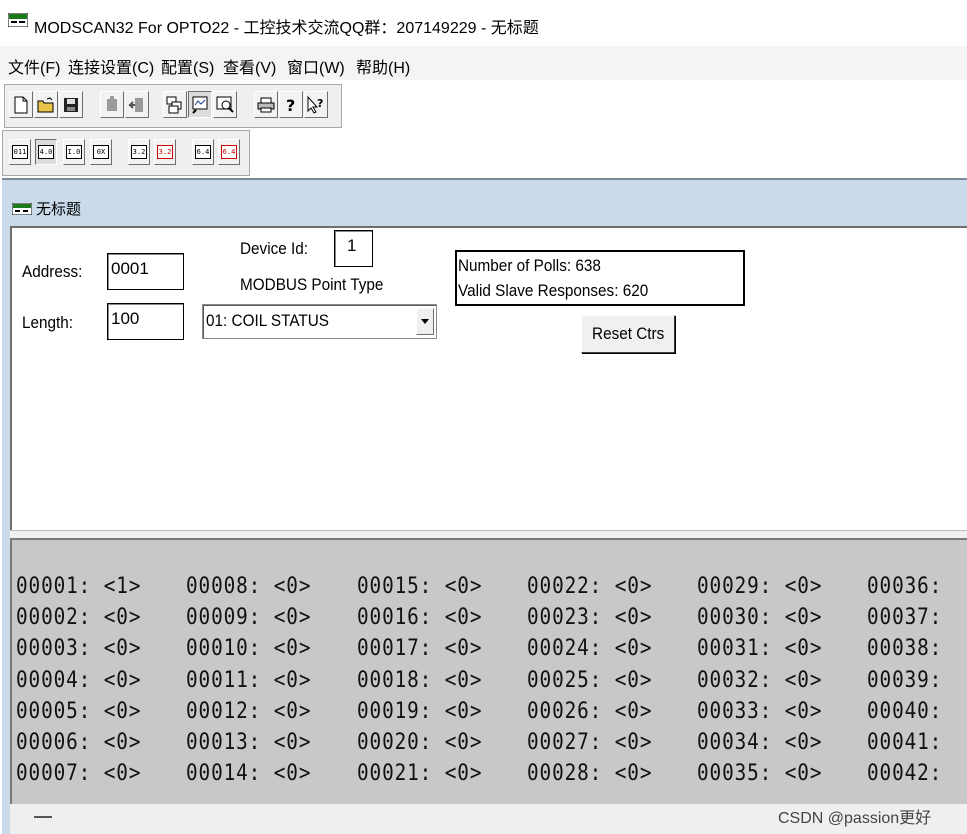  What do you see at coordinates (43, 817) in the screenshot?
I see `status-indicator` at bounding box center [43, 817].